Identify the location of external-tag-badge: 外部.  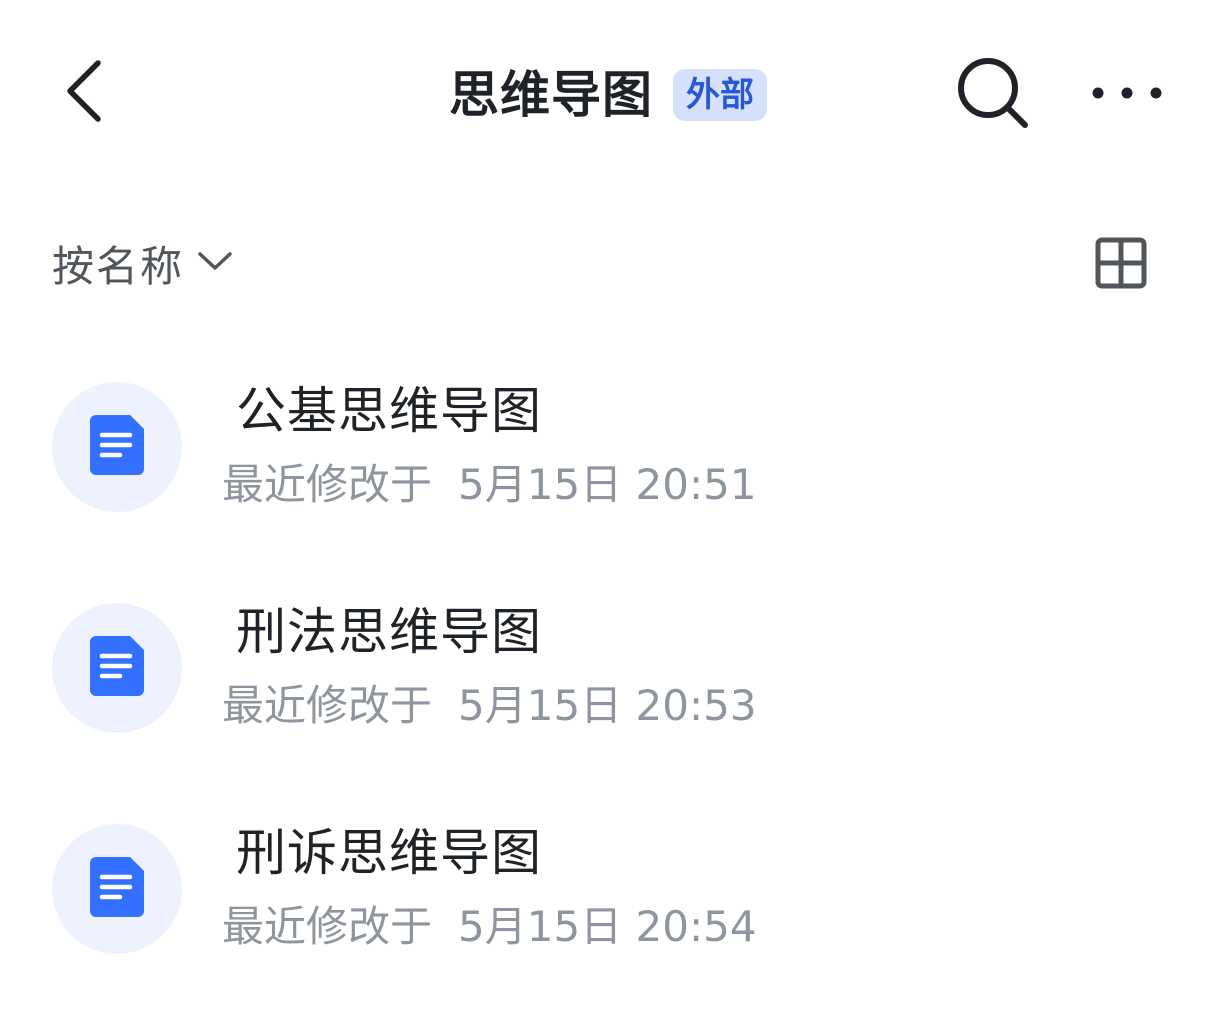
(720, 95).